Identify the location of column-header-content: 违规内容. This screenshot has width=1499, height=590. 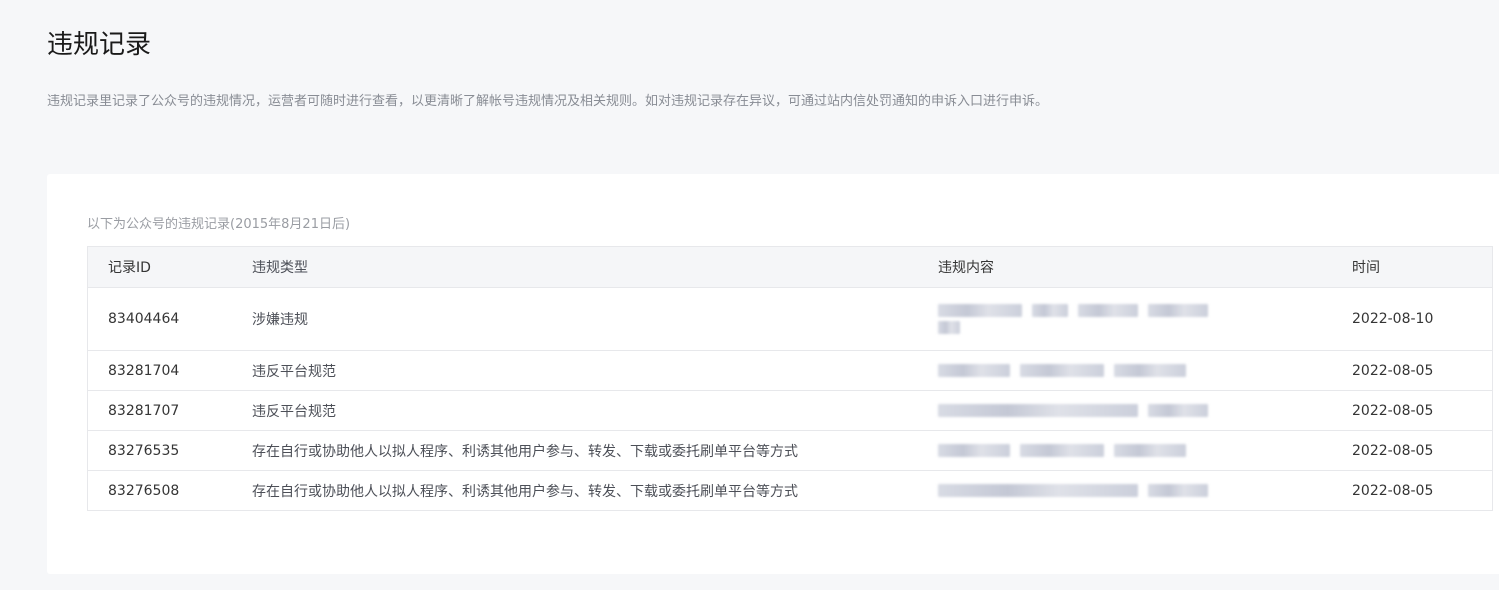
(1145, 267).